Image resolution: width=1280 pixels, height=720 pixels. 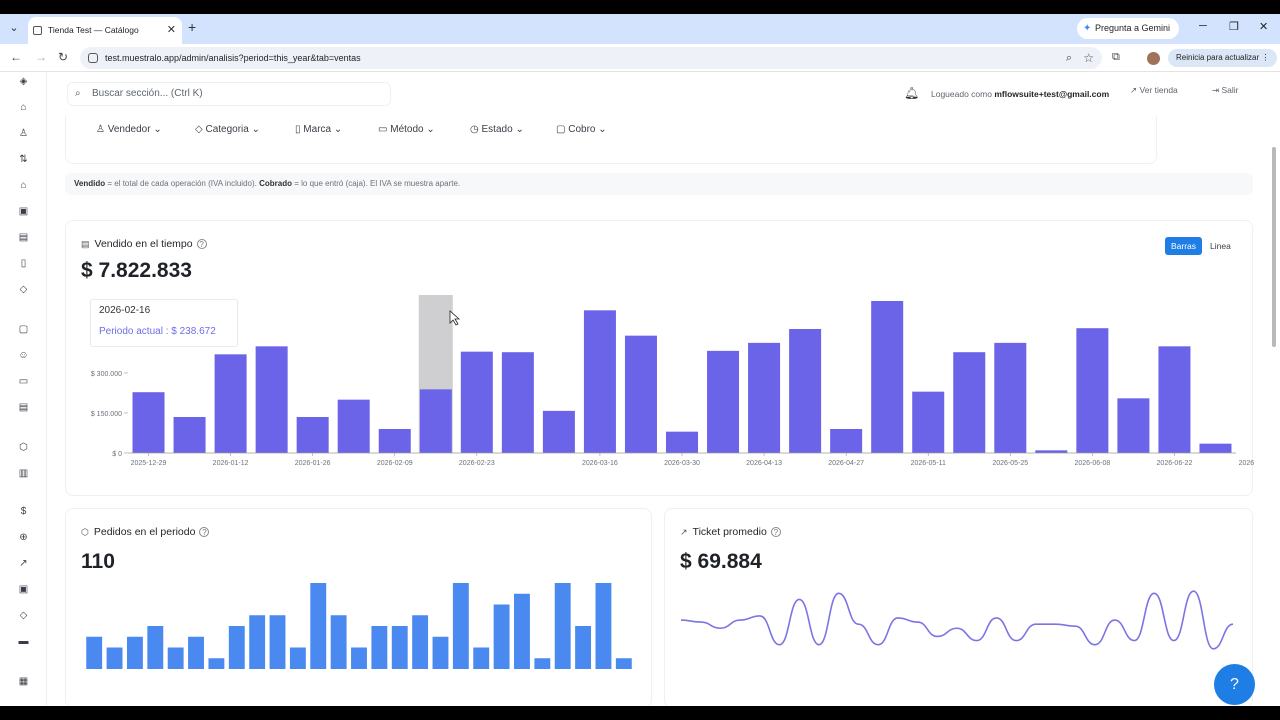 What do you see at coordinates (41, 57) in the screenshot?
I see `forward-icon: →` at bounding box center [41, 57].